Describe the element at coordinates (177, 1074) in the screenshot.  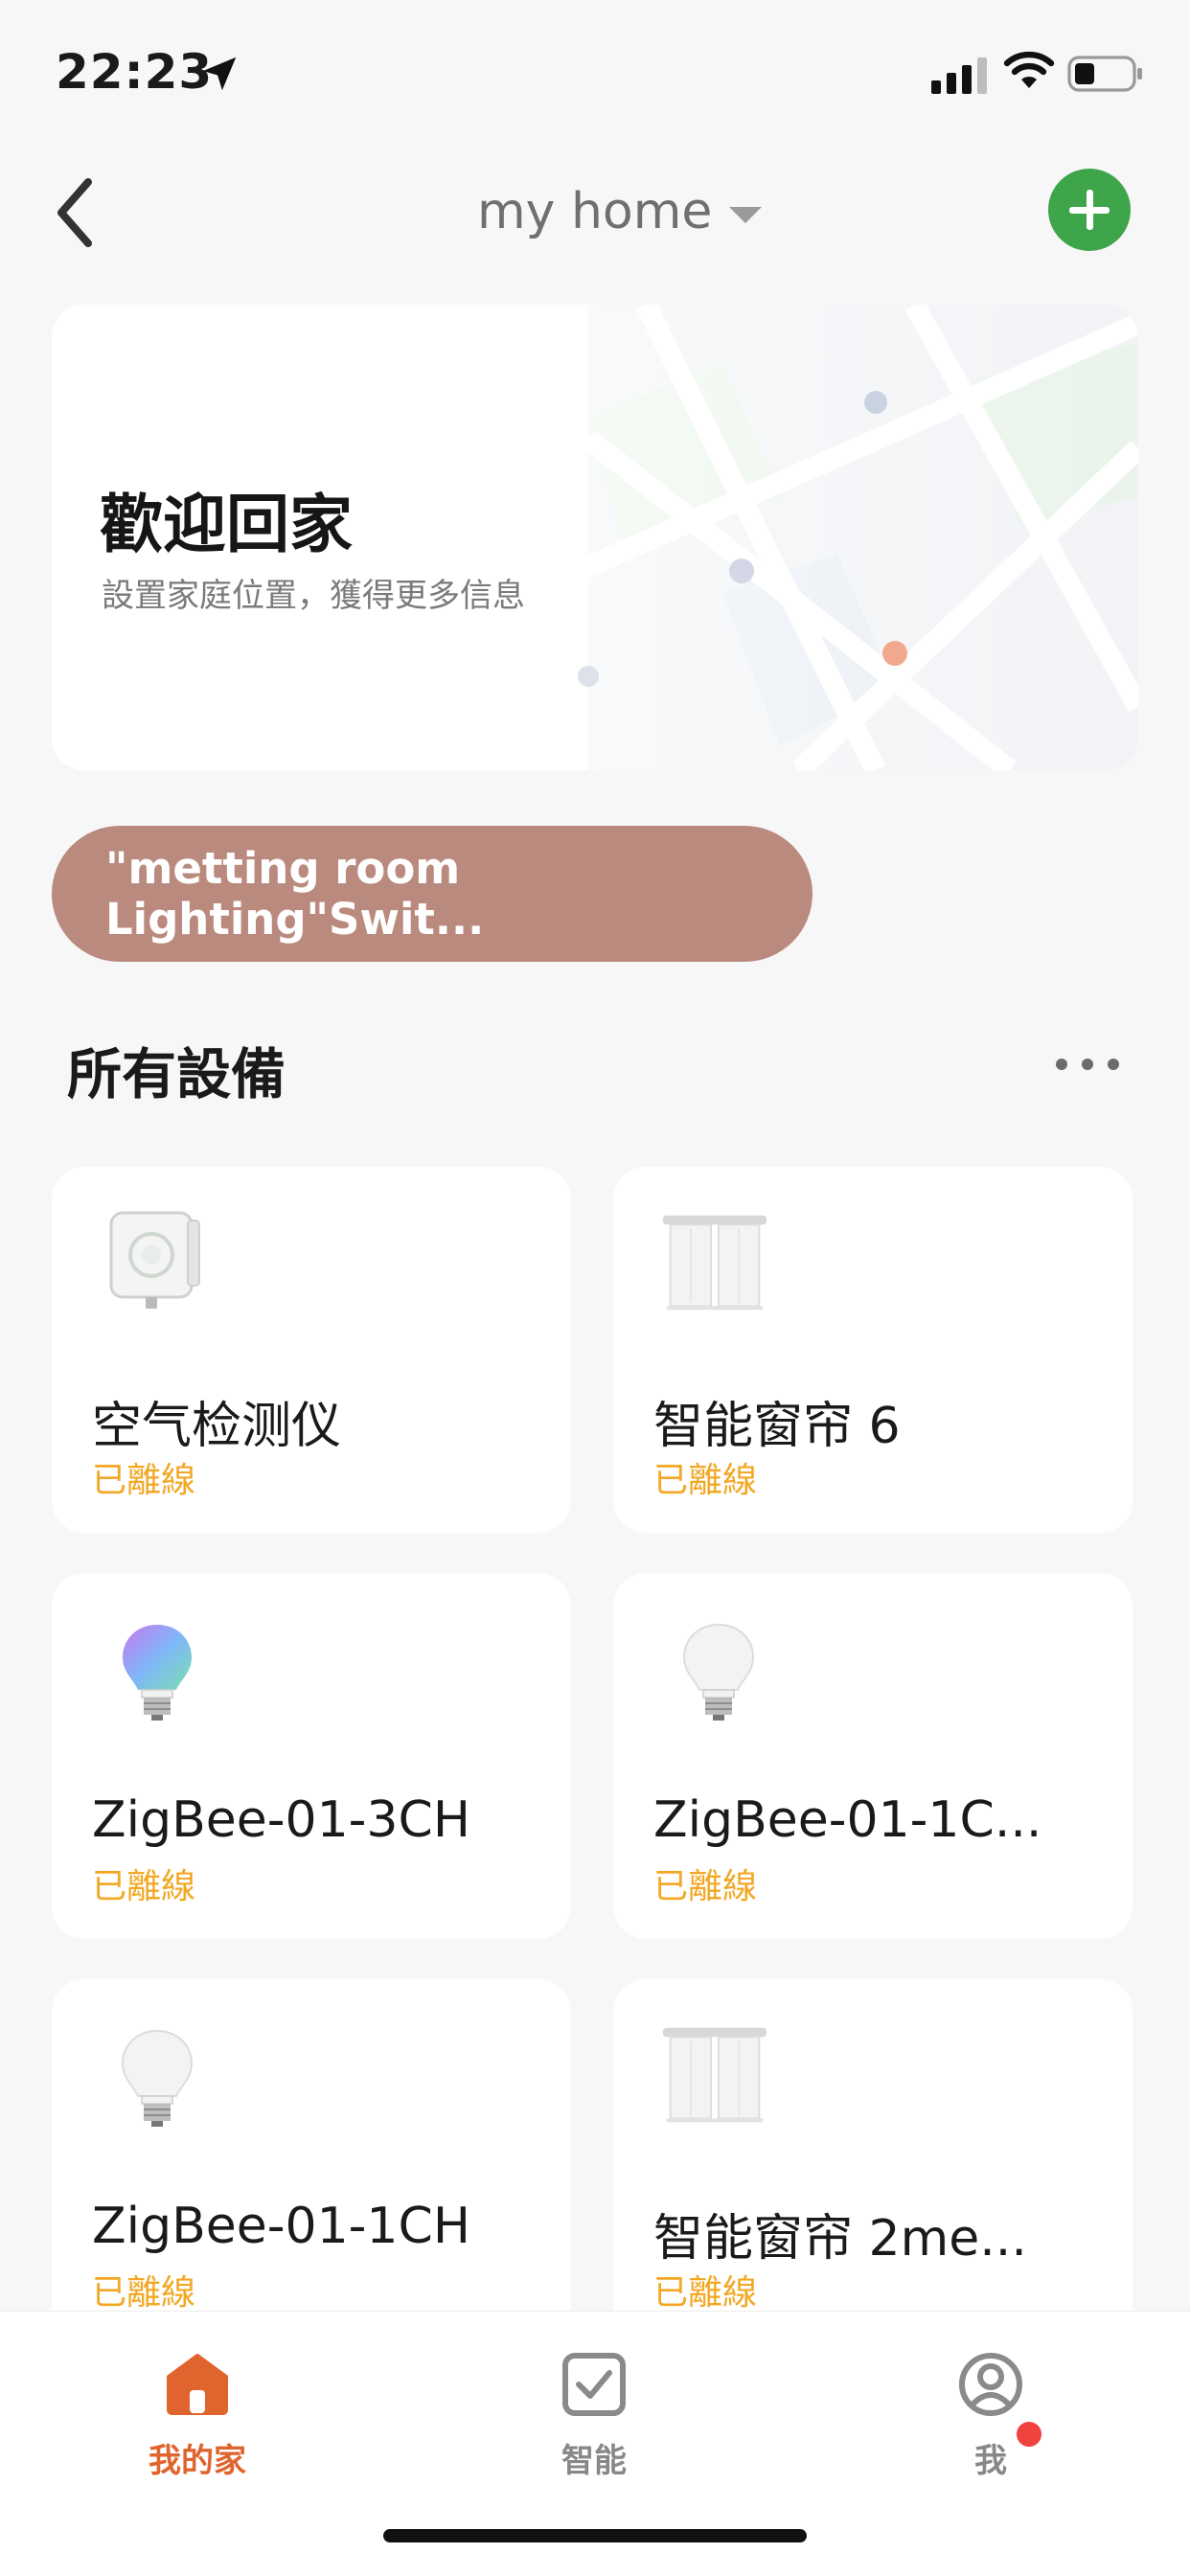
I see `devices-section-title: 所有設備` at that location.